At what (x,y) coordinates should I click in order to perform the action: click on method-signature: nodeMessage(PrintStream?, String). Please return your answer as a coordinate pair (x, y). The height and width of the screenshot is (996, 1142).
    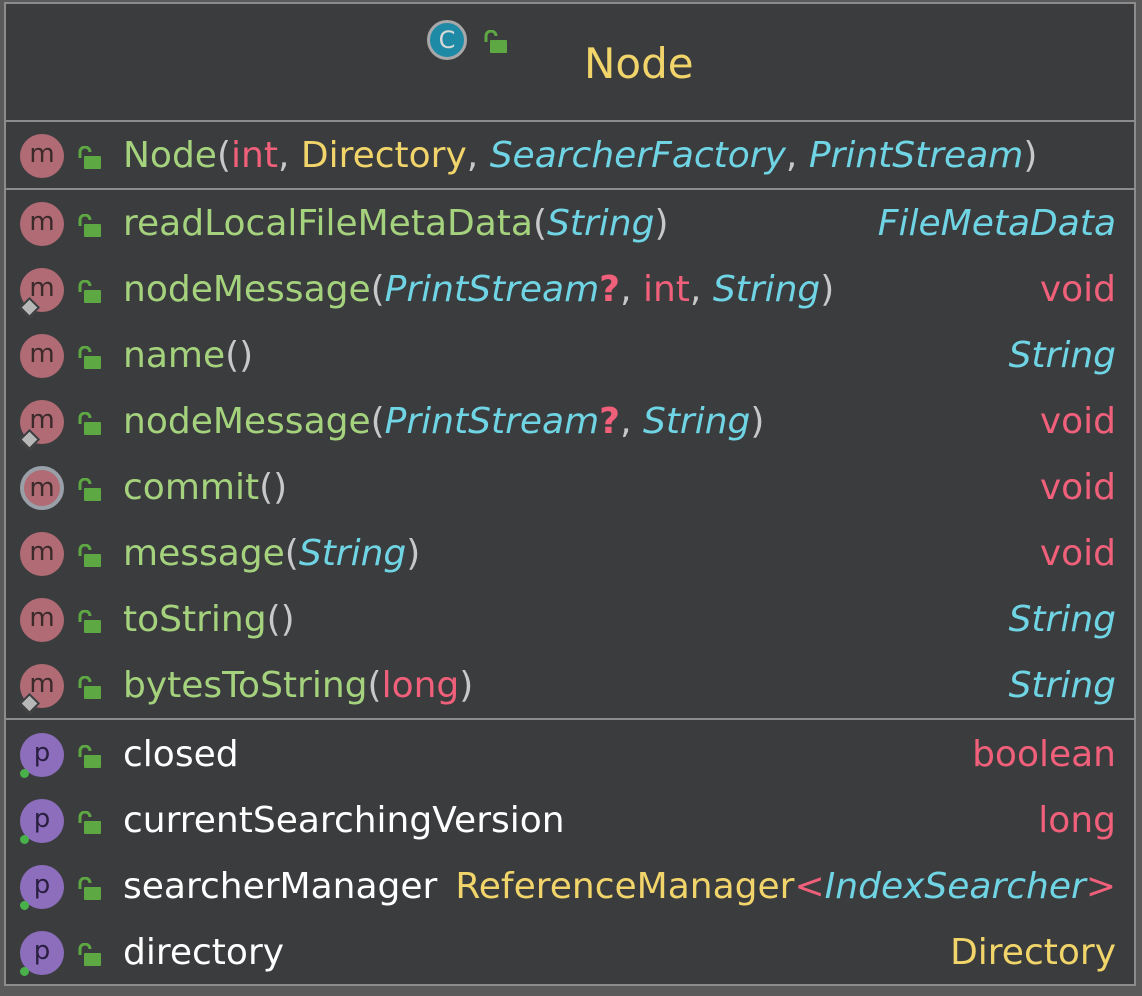
    Looking at the image, I should click on (443, 422).